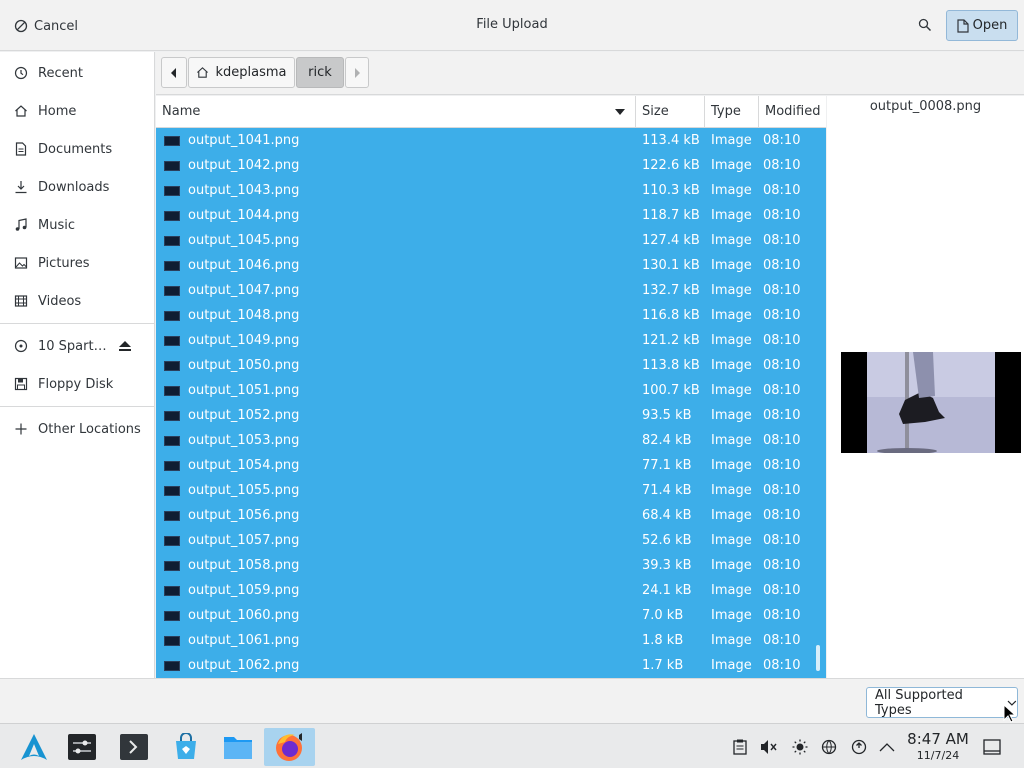 This screenshot has height=768, width=1024. Describe the element at coordinates (241, 72) in the screenshot. I see `breadcrumb-home: kdeplasma` at that location.